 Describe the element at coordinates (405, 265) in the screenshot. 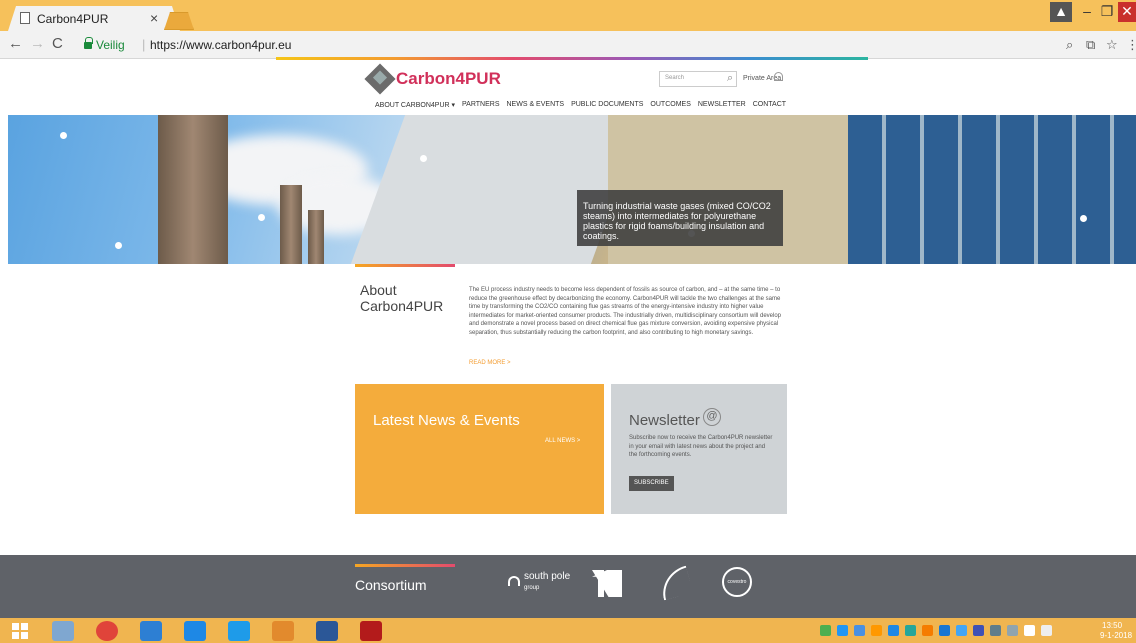

I see `about-accent-bar` at that location.